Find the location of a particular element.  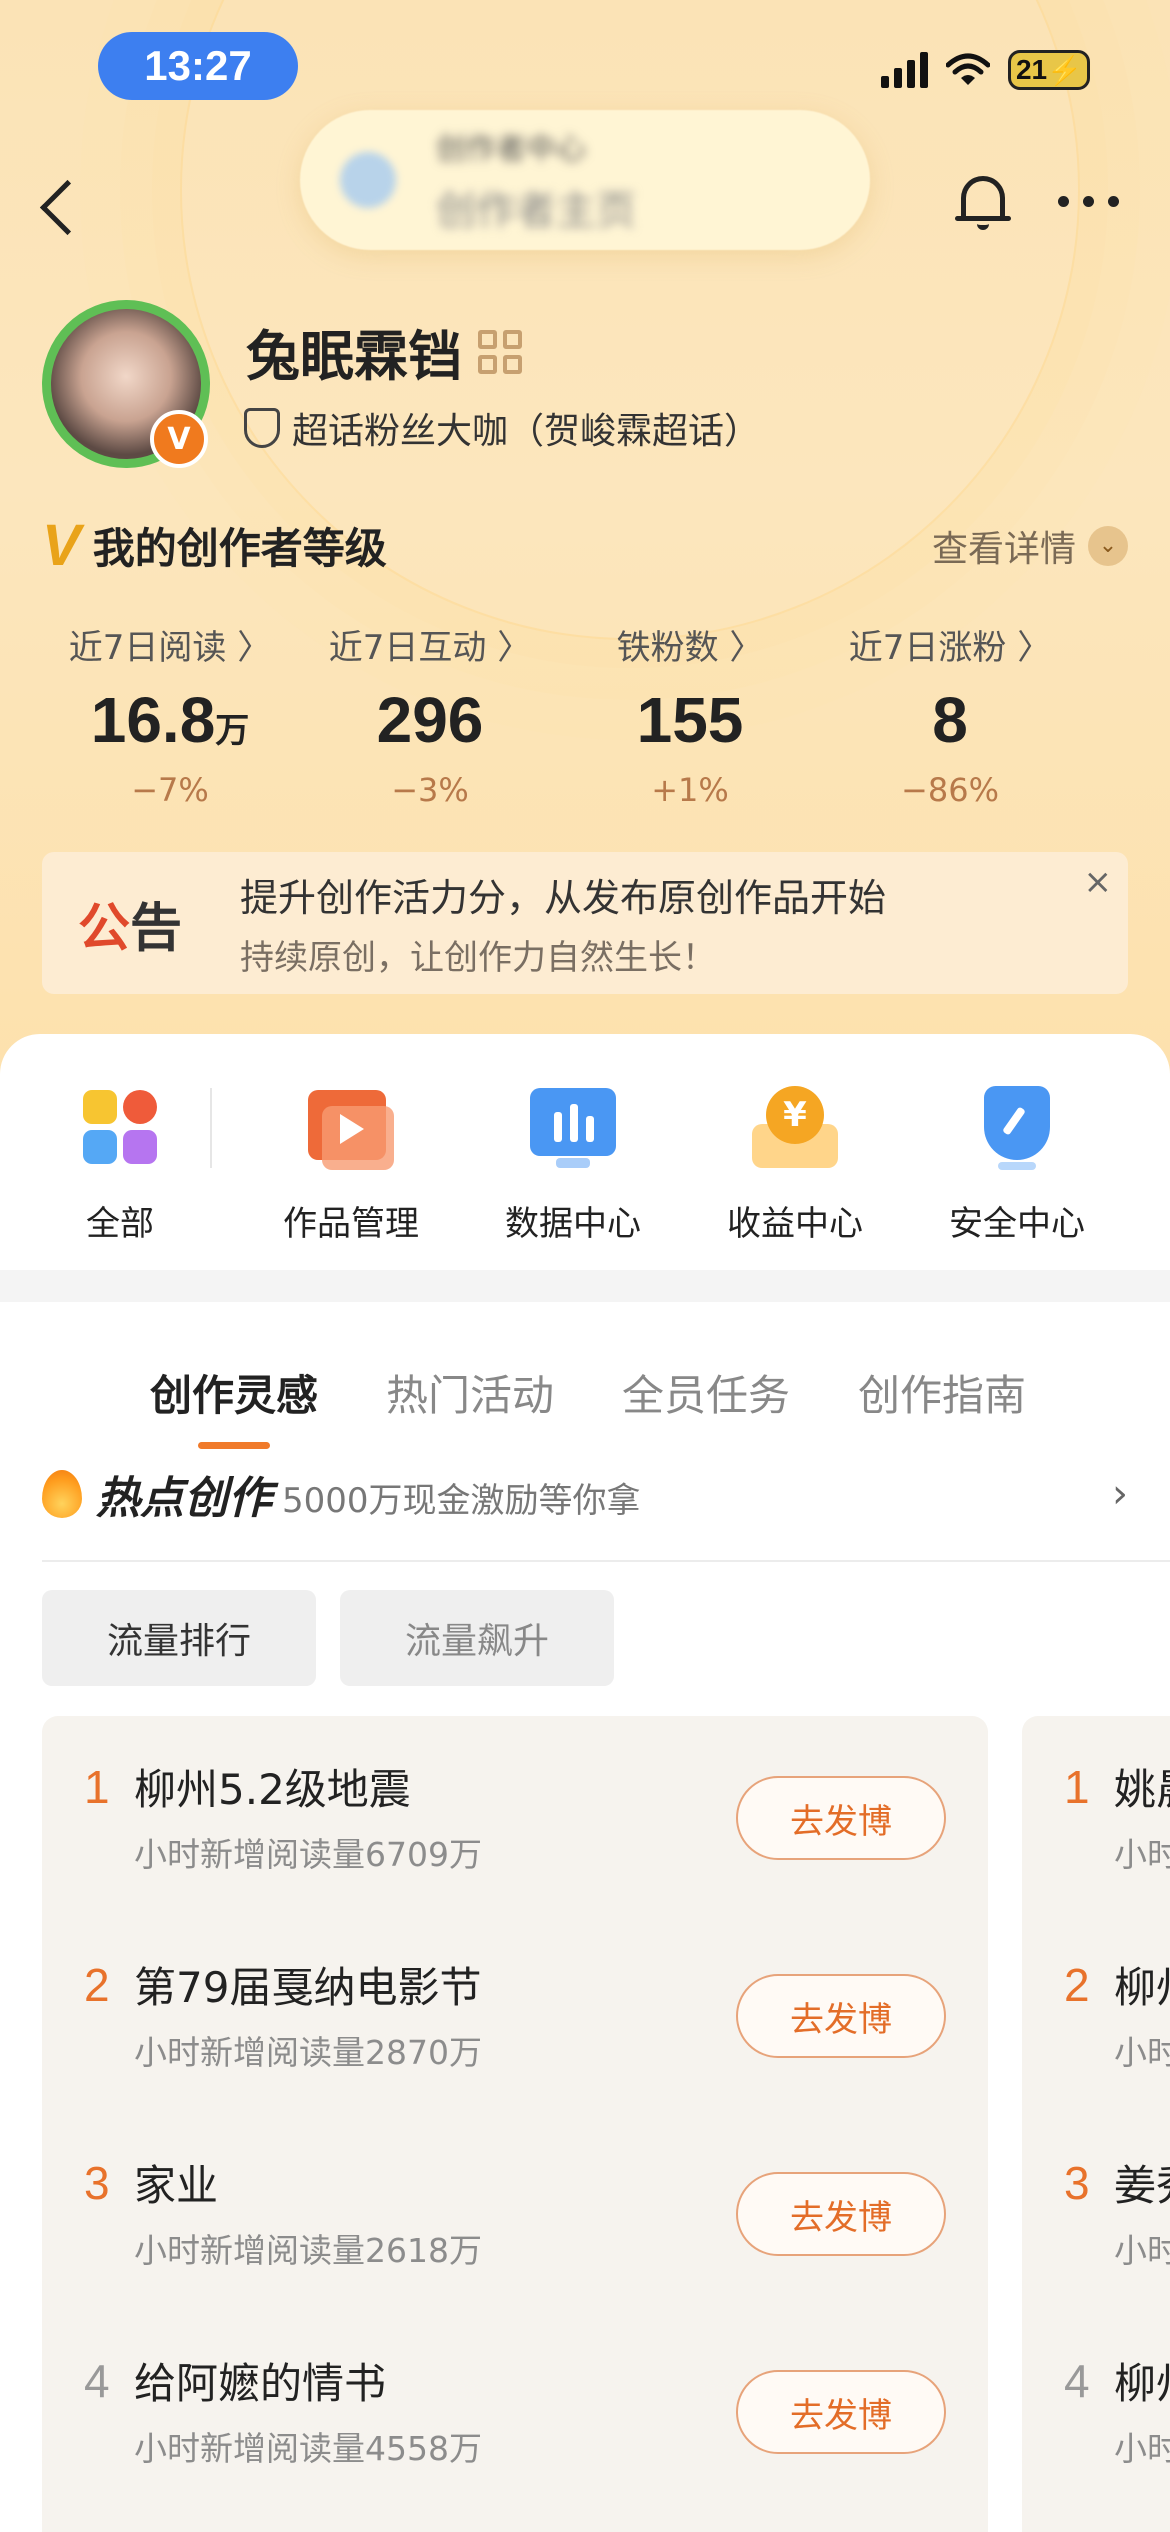

stat-change: +1% is located at coordinates (690, 790).